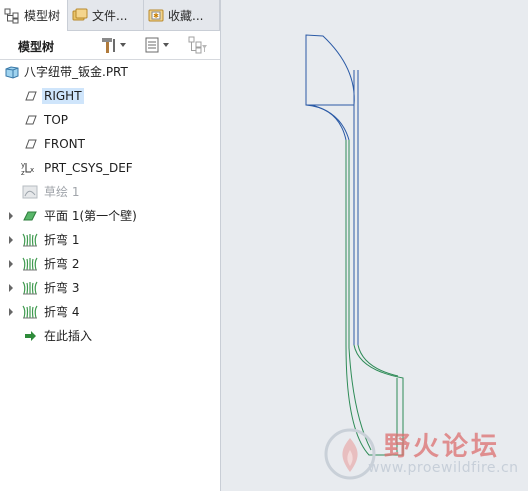 Image resolution: width=528 pixels, height=491 pixels. What do you see at coordinates (152, 45) in the screenshot?
I see `show-list-icon` at bounding box center [152, 45].